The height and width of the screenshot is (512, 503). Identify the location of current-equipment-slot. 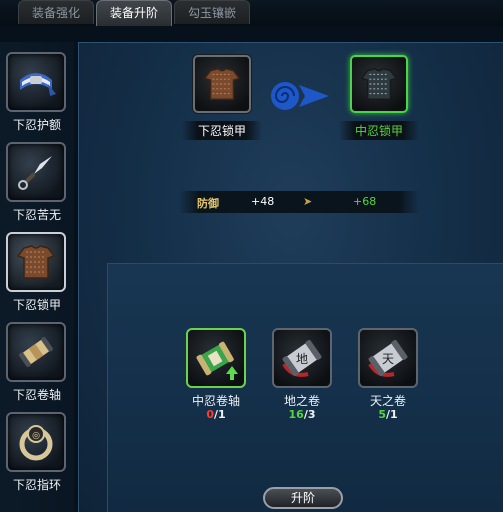
(222, 84).